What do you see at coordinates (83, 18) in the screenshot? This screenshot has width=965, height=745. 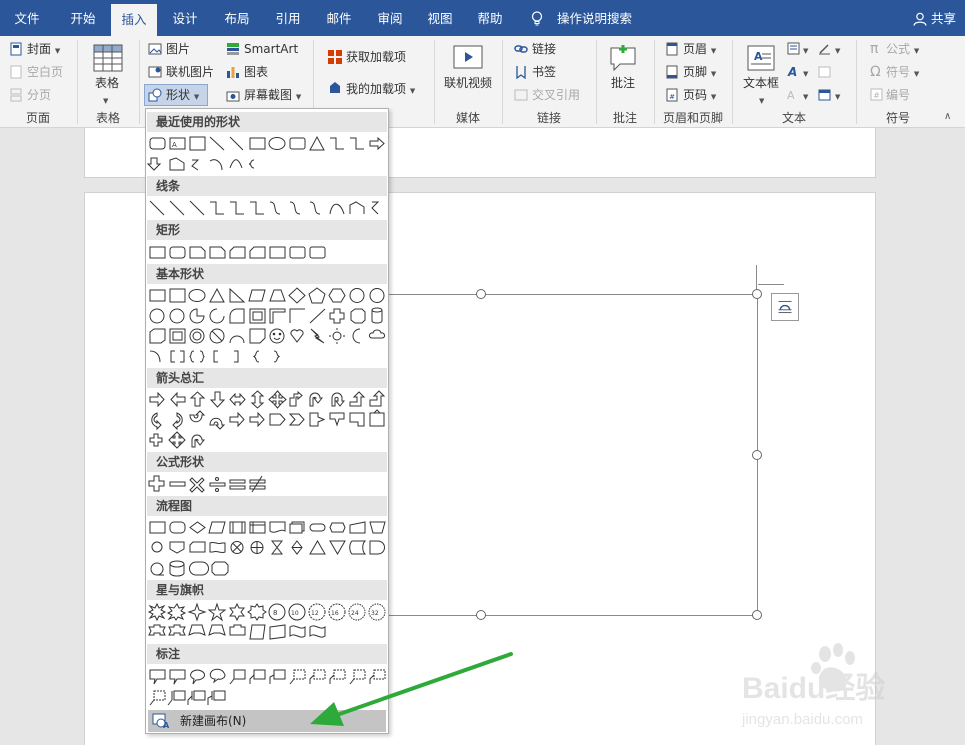 I see `tab-home: 开始` at bounding box center [83, 18].